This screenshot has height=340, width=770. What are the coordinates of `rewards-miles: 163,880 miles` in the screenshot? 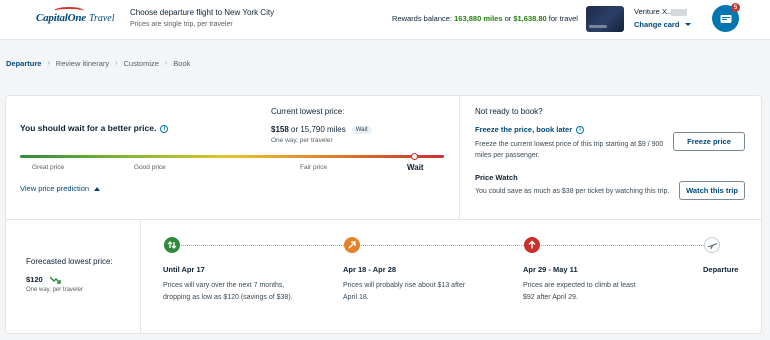 It's located at (478, 18).